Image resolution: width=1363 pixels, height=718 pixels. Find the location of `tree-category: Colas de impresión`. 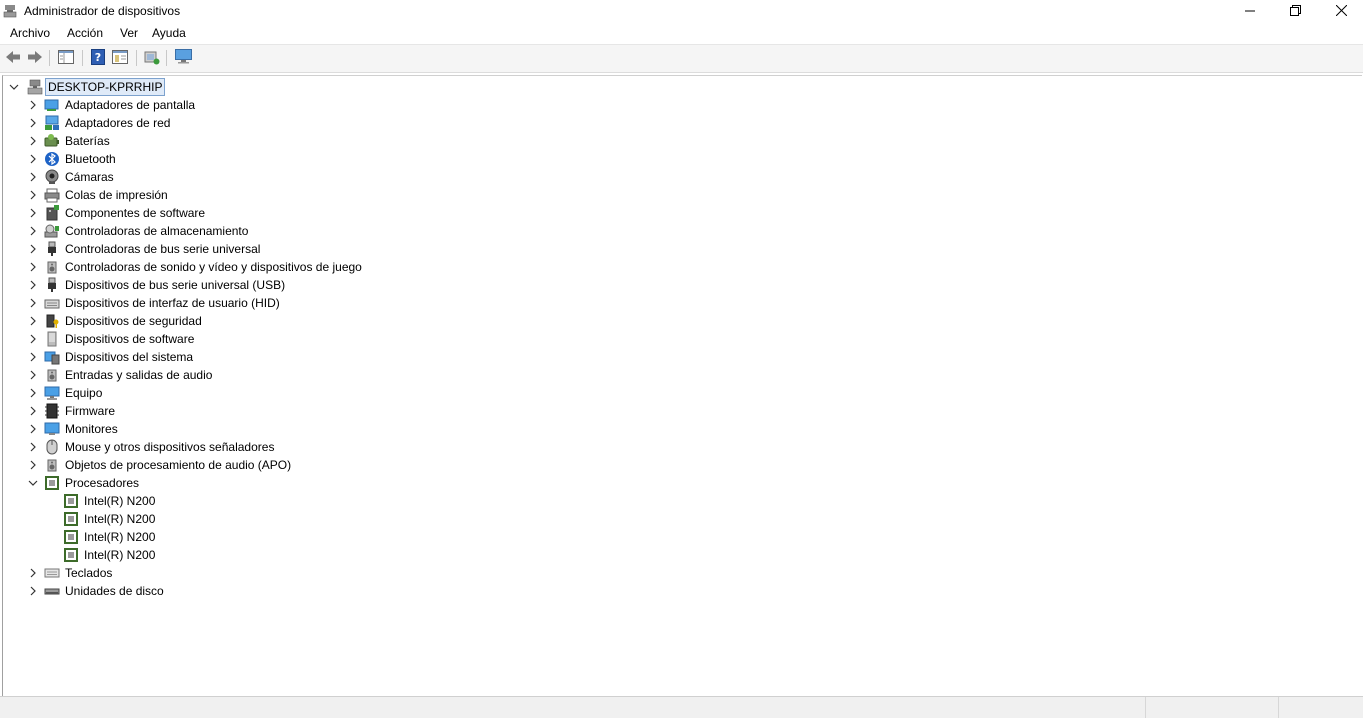

tree-category: Colas de impresión is located at coordinates (326, 195).